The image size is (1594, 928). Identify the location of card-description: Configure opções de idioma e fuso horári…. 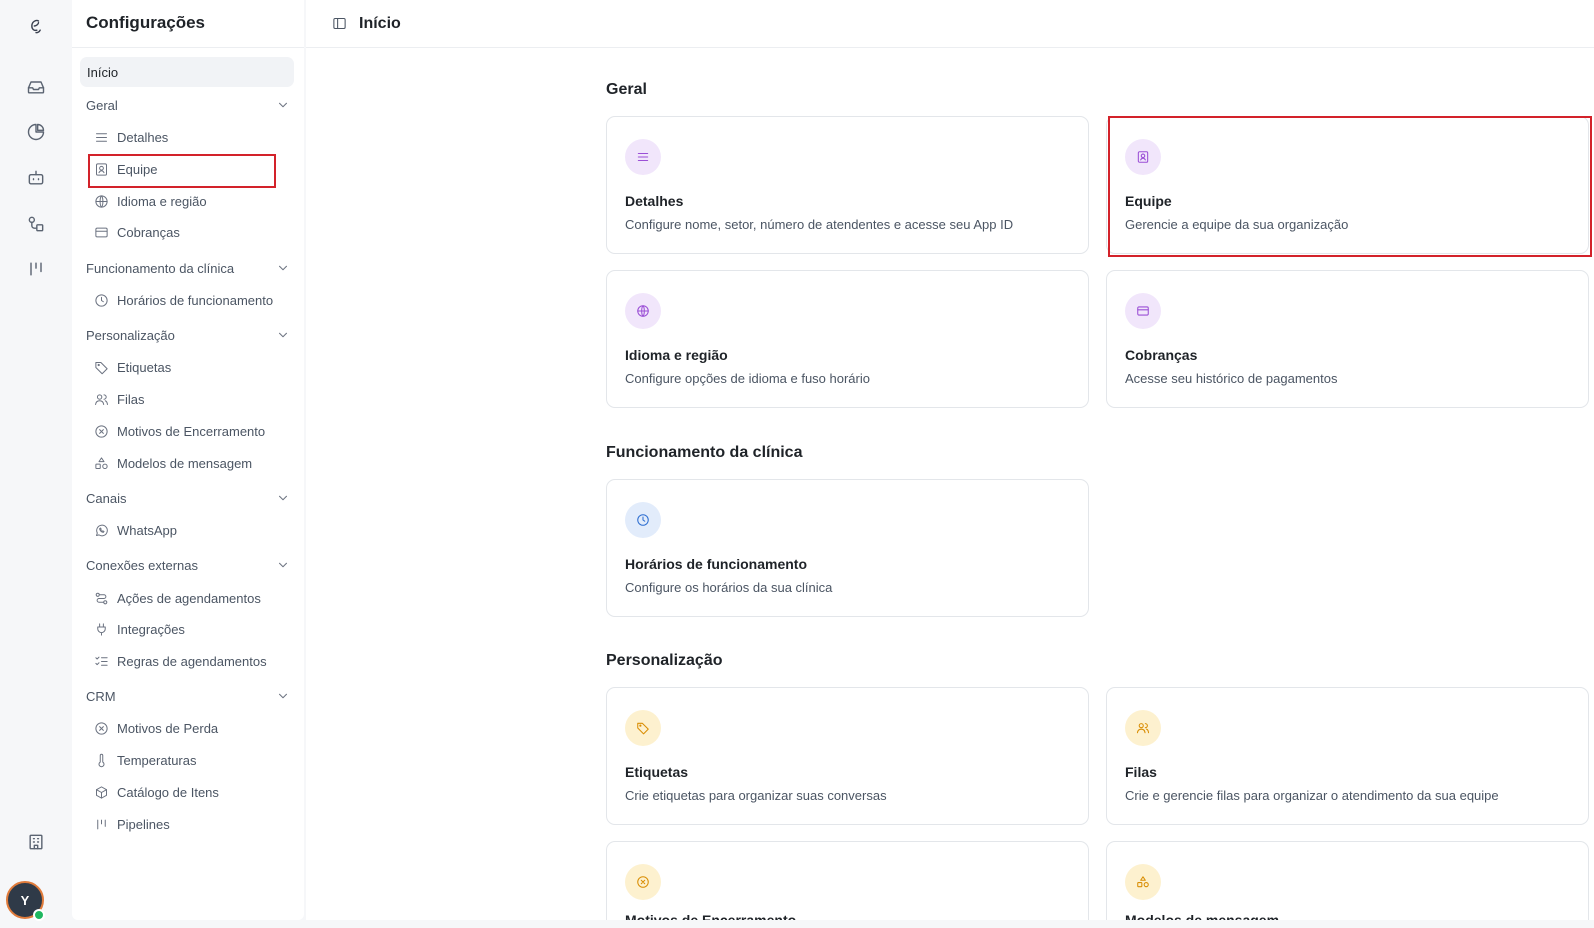
(747, 378).